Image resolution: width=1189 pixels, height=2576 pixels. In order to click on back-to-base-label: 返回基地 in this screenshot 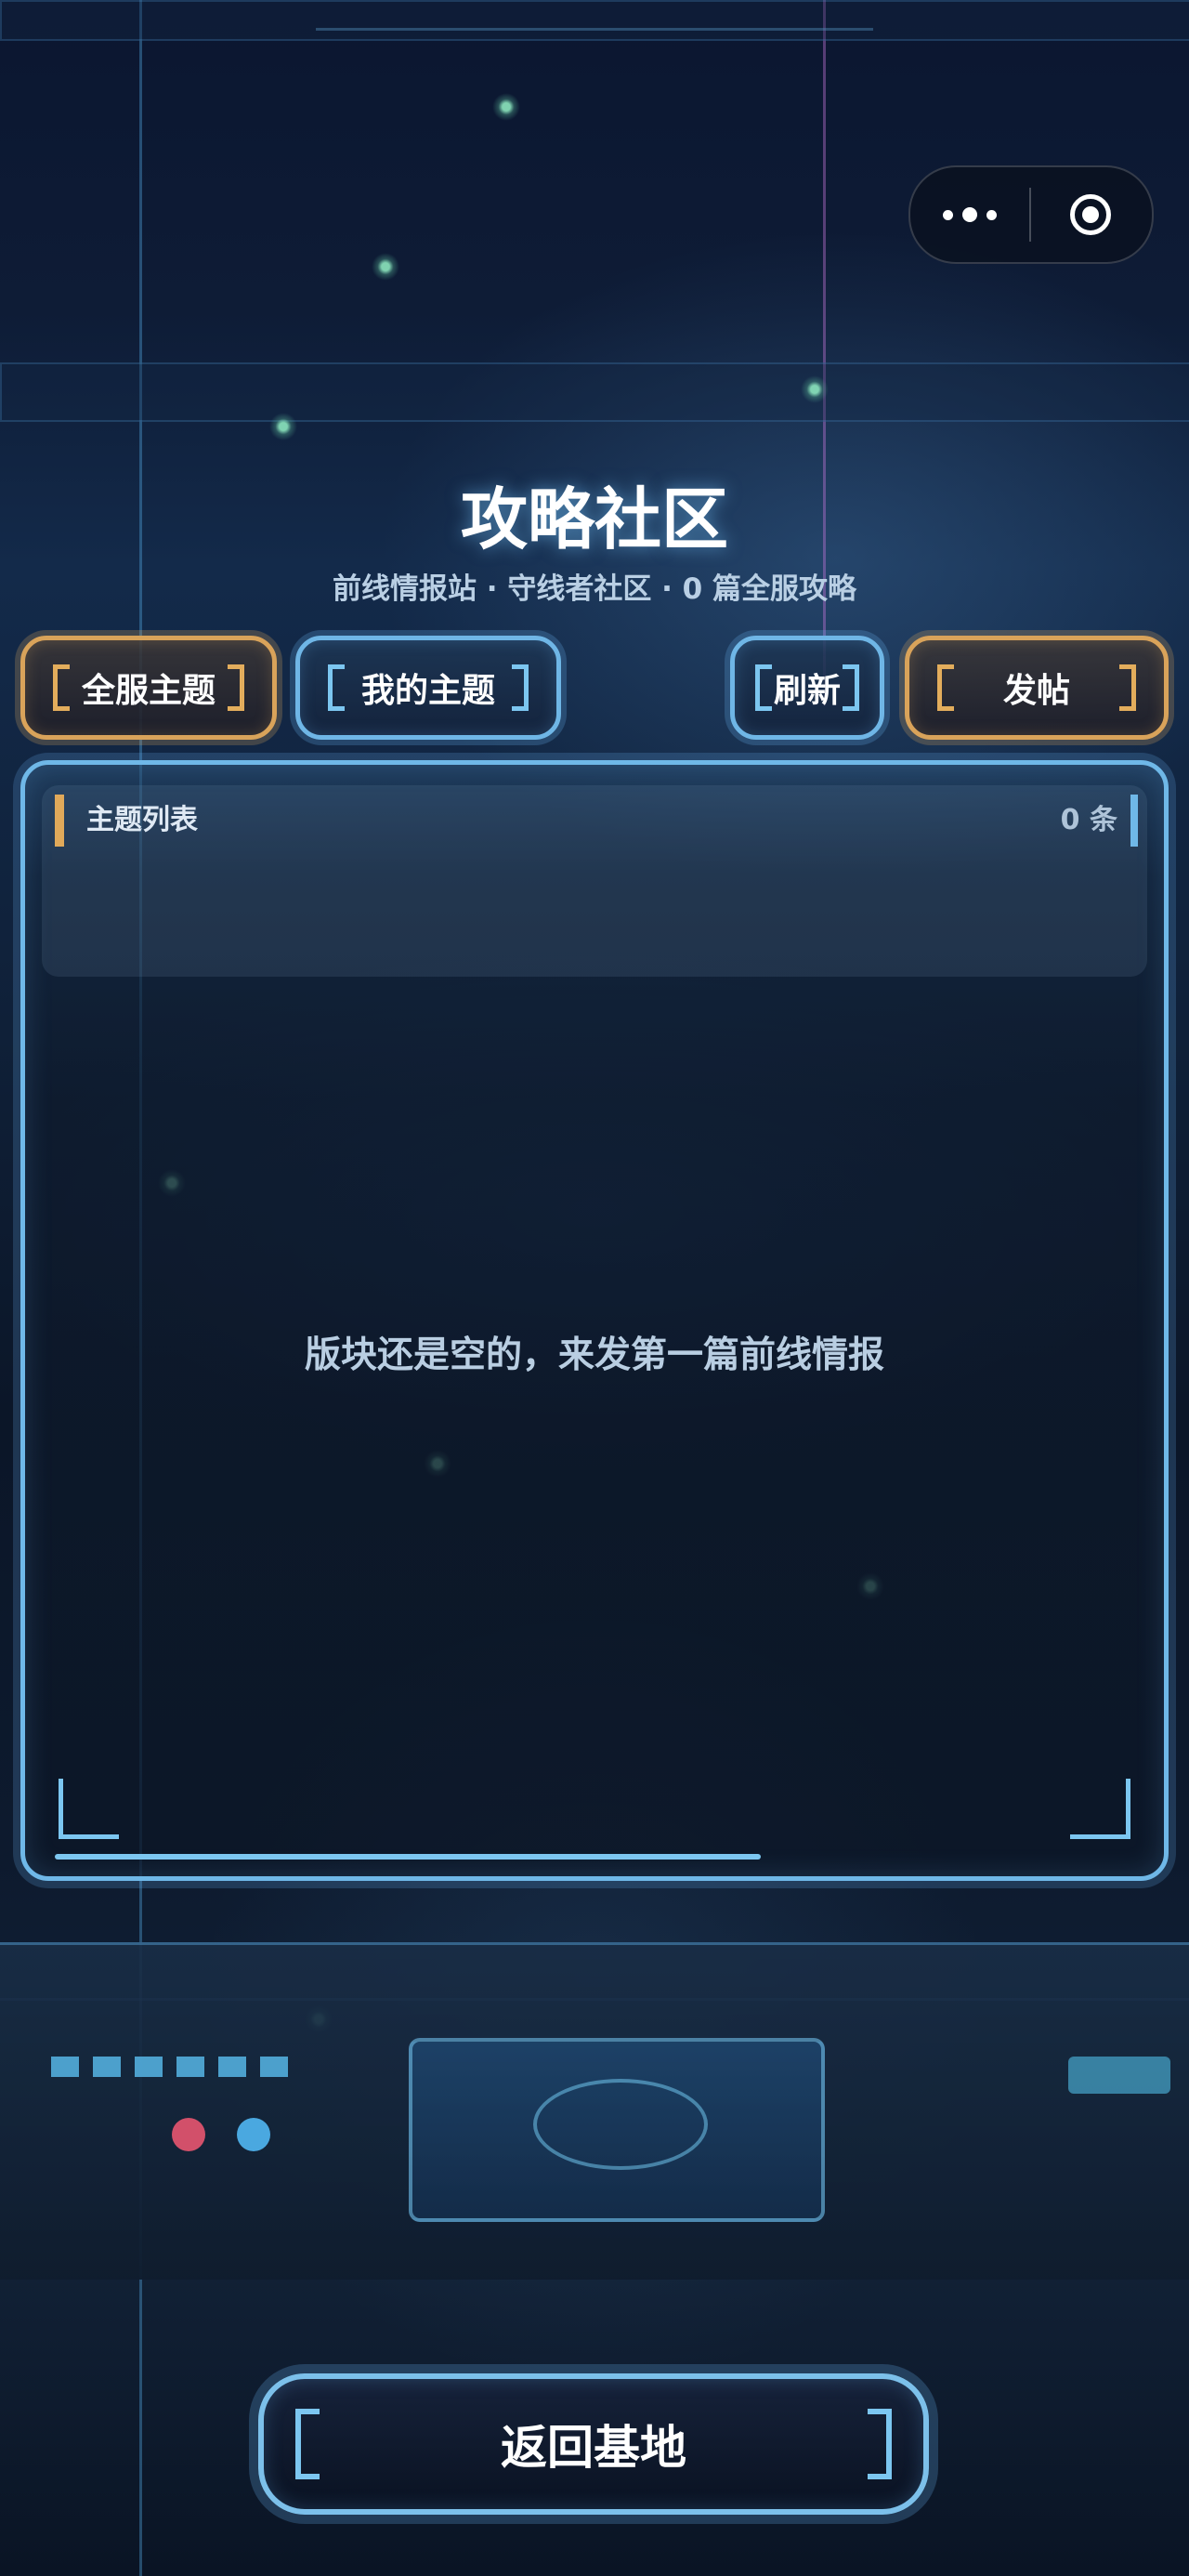, I will do `click(593, 2448)`.